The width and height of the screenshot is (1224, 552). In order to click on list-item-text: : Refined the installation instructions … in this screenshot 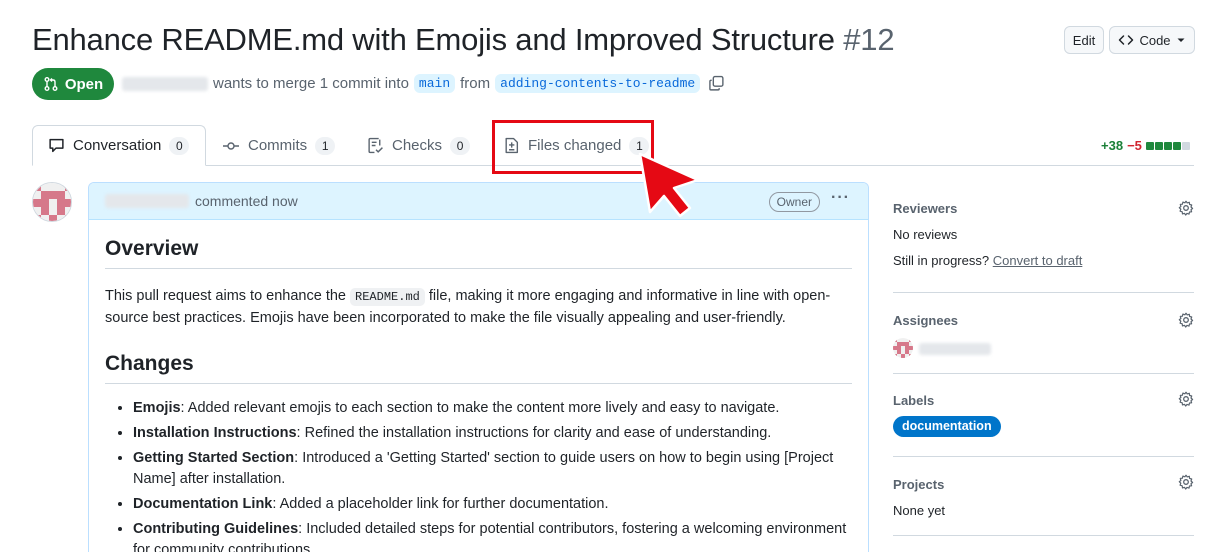, I will do `click(534, 433)`.